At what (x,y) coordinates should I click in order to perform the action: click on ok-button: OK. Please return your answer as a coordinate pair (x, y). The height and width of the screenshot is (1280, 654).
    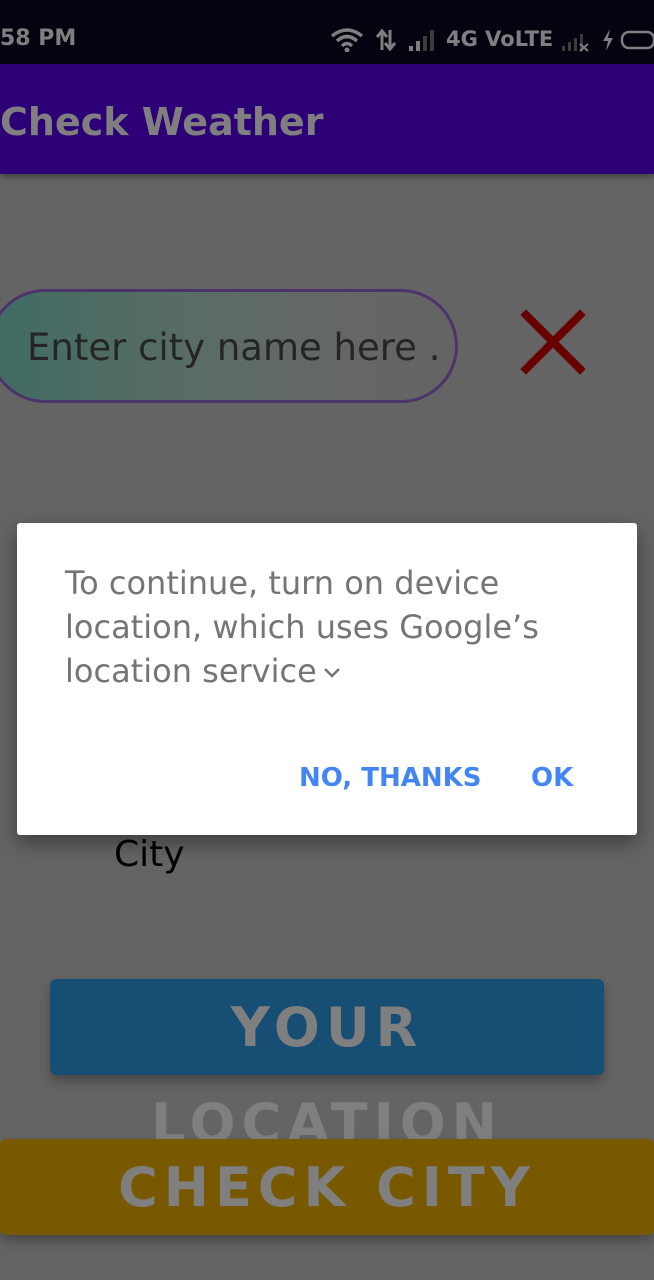
    Looking at the image, I should click on (552, 778).